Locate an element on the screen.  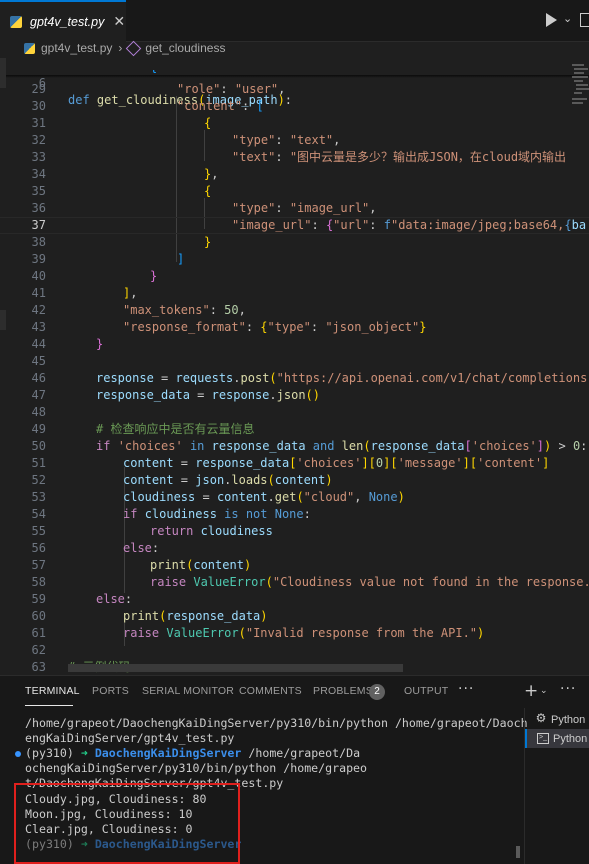
line-number: 36 is located at coordinates (38, 208).